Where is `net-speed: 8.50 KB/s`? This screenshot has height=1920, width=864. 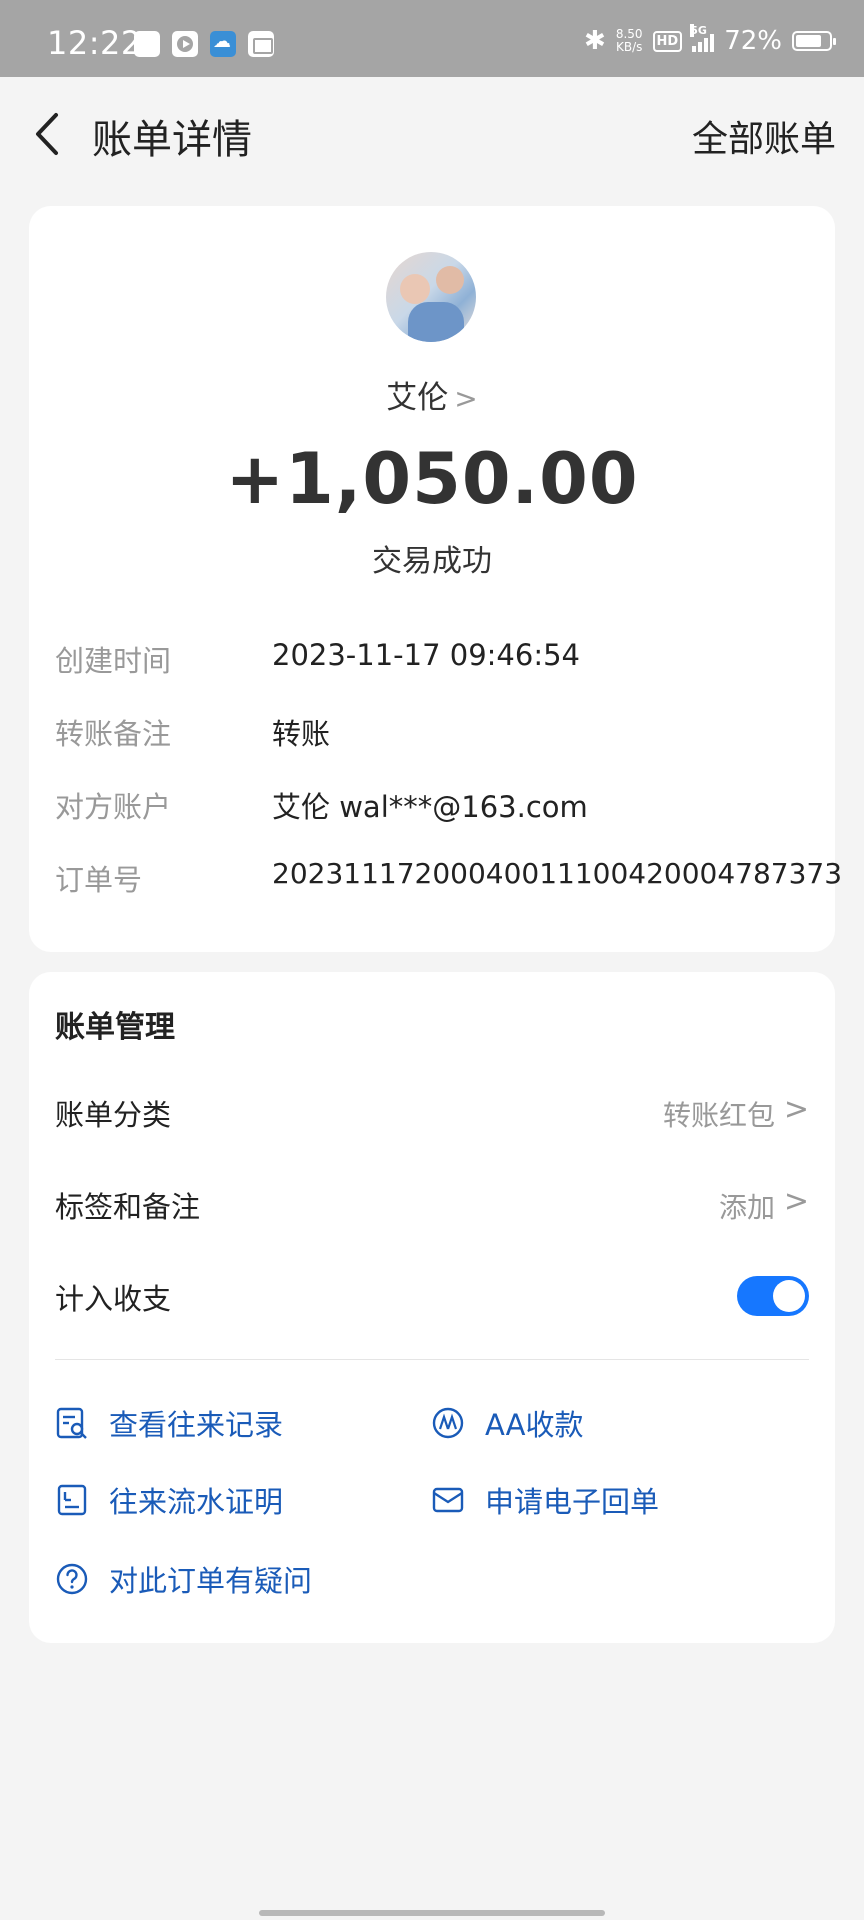
net-speed: 8.50 KB/s is located at coordinates (629, 41).